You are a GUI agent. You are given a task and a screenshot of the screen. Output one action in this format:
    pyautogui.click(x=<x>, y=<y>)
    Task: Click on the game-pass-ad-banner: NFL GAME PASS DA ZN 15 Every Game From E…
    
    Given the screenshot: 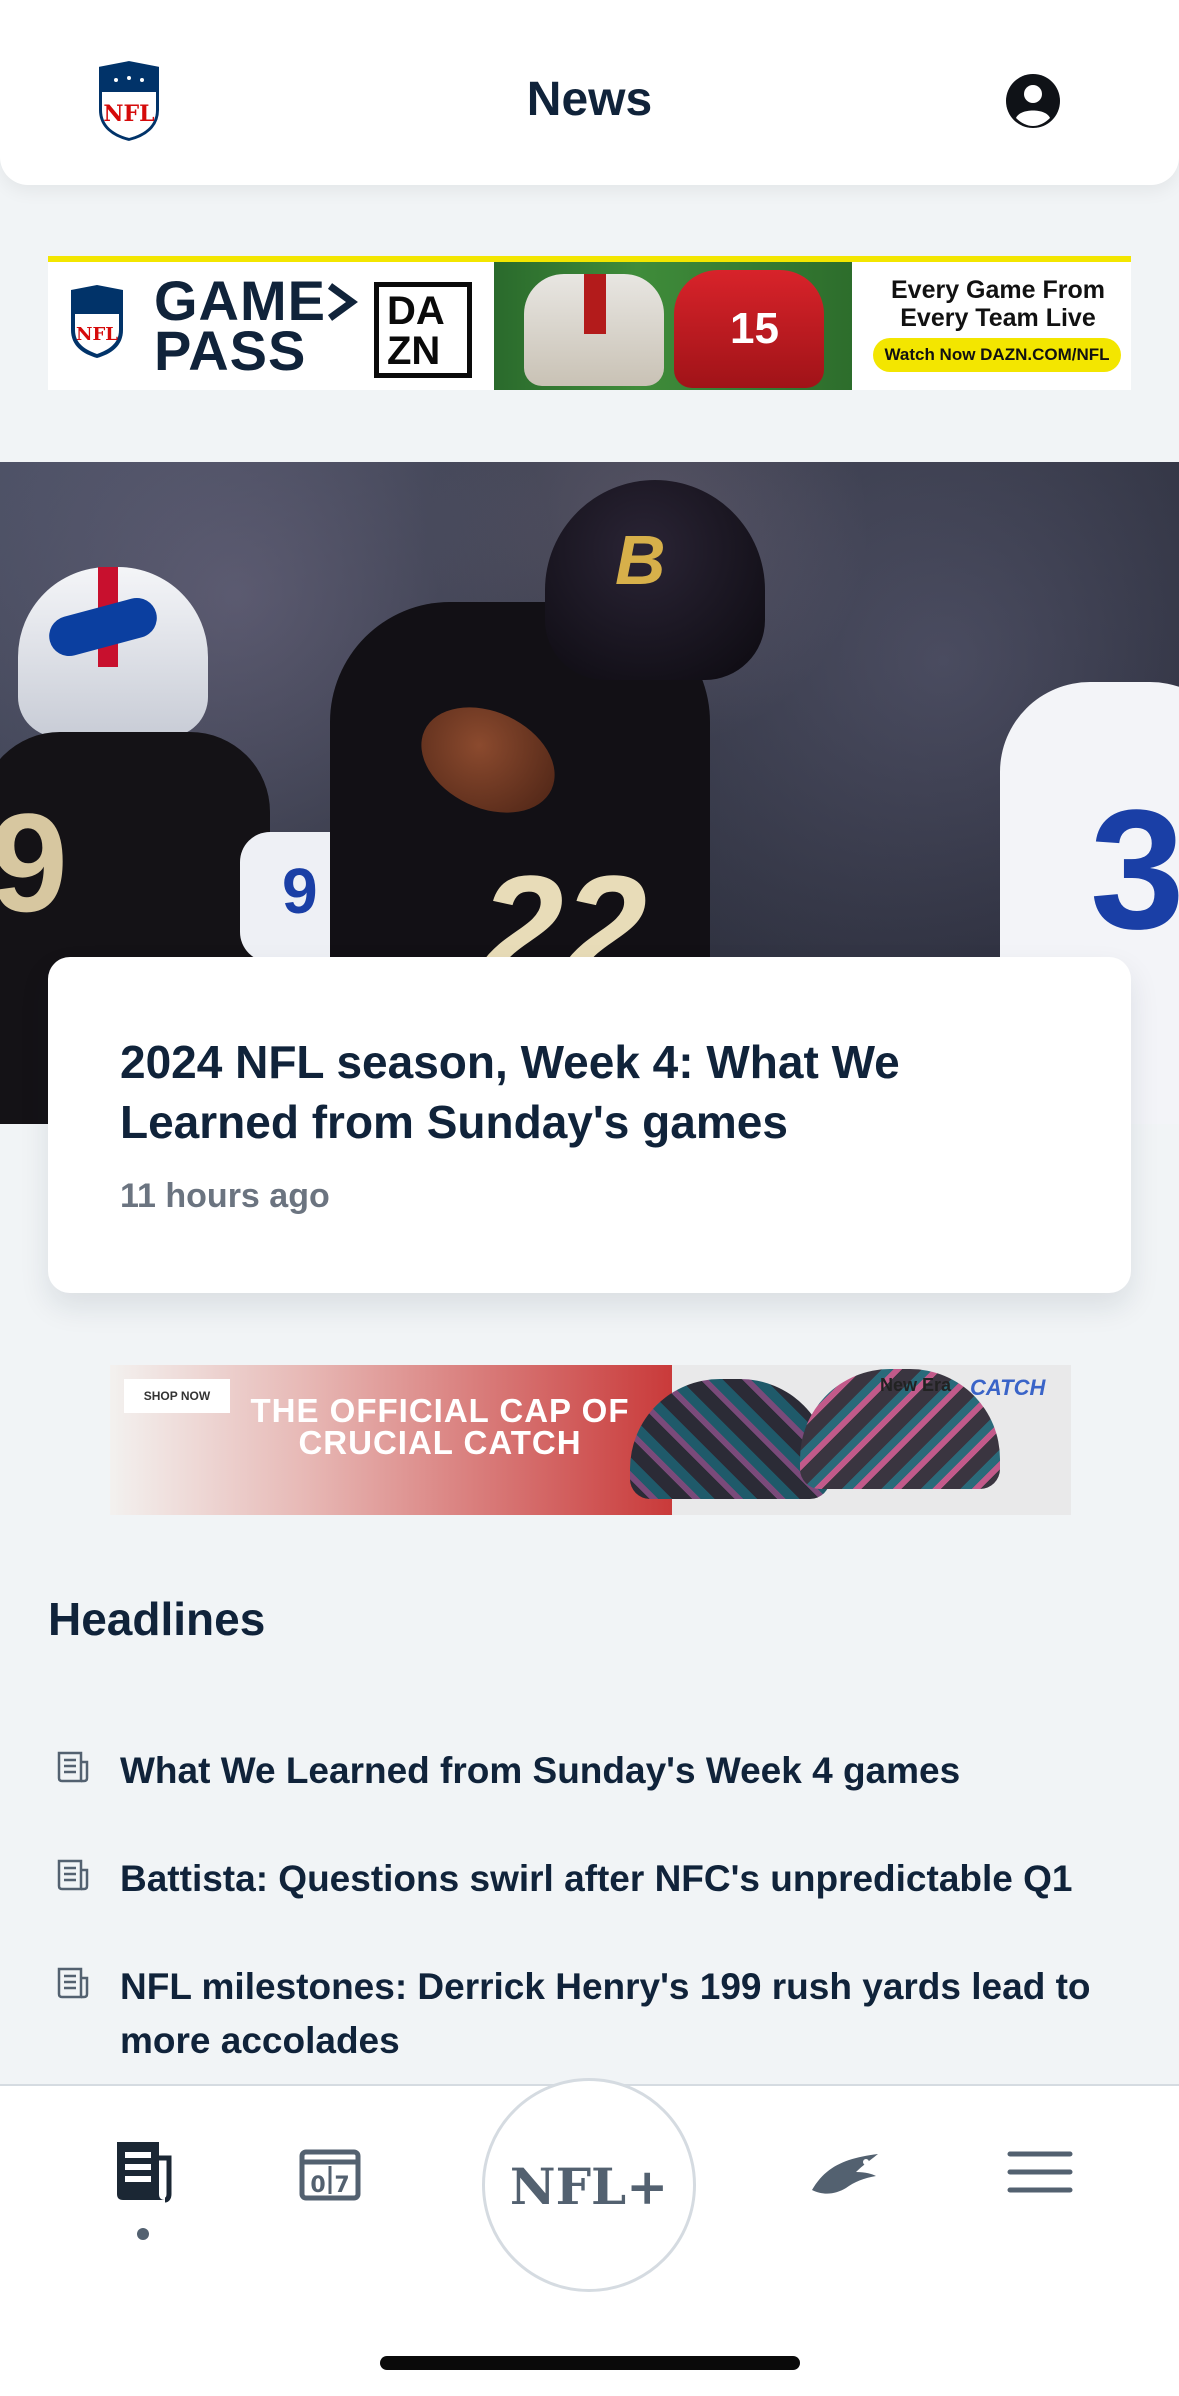 What is the action you would take?
    pyautogui.click(x=589, y=323)
    